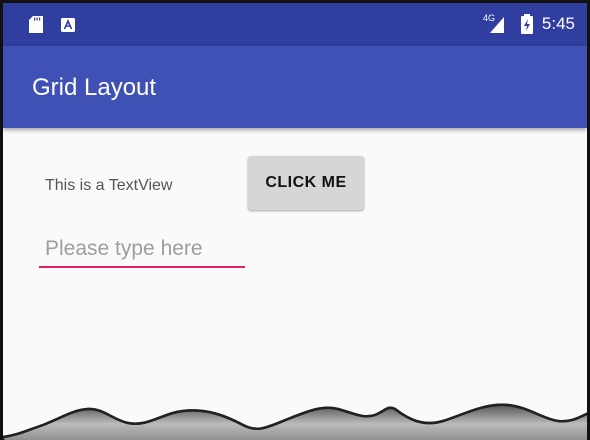 This screenshot has height=440, width=590. Describe the element at coordinates (94, 87) in the screenshot. I see `app-title: Grid Layout` at that location.